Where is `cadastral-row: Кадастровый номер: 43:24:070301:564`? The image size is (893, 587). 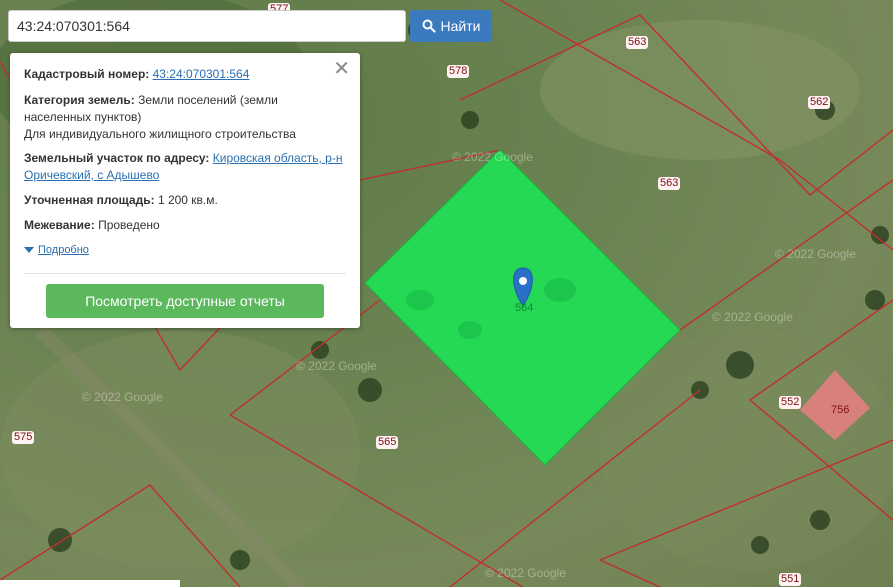 cadastral-row: Кадастровый номер: 43:24:070301:564 is located at coordinates (185, 74).